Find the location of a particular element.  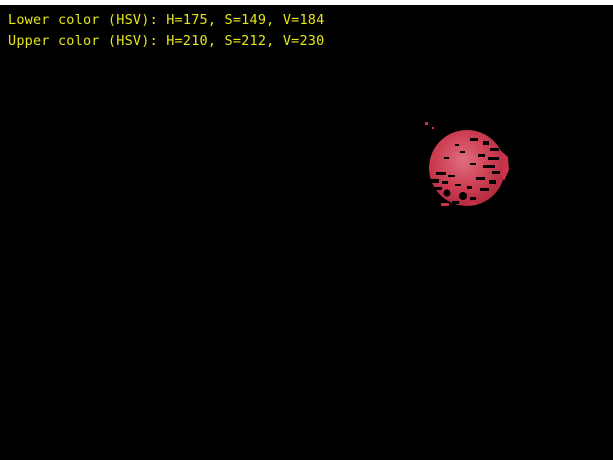

detected-red-object is located at coordinates (467, 164).